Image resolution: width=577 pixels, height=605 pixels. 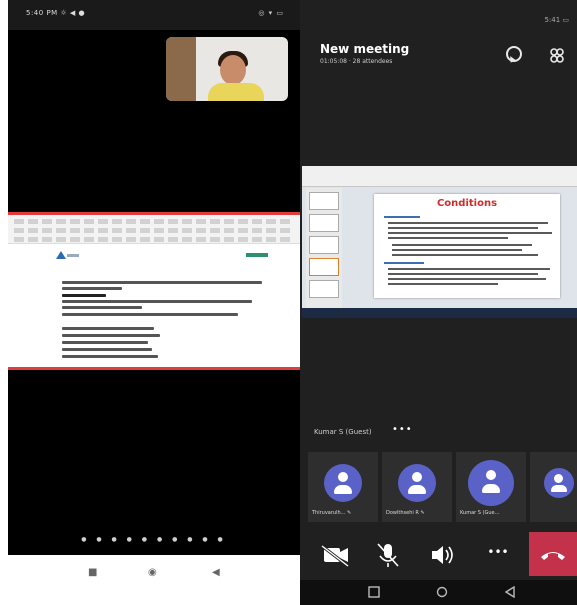 What do you see at coordinates (374, 592) in the screenshot?
I see `recent-apps-icon` at bounding box center [374, 592].